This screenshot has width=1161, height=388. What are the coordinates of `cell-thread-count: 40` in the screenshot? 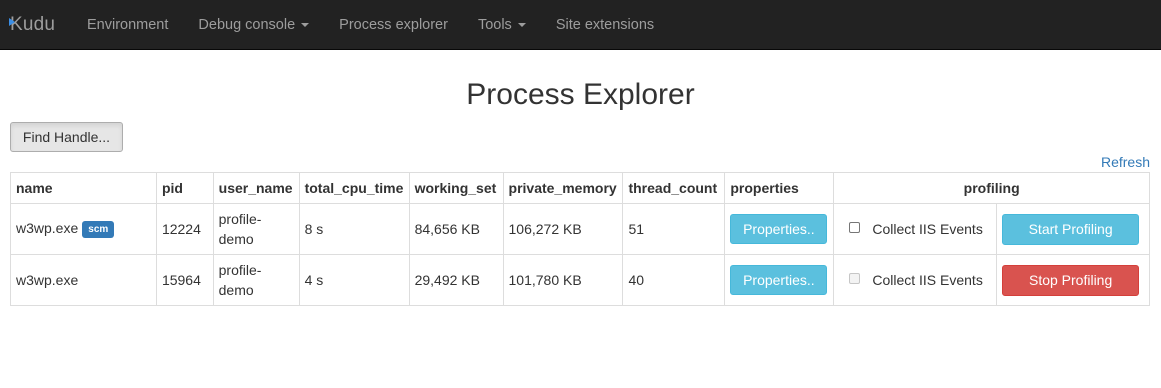 It's located at (674, 280).